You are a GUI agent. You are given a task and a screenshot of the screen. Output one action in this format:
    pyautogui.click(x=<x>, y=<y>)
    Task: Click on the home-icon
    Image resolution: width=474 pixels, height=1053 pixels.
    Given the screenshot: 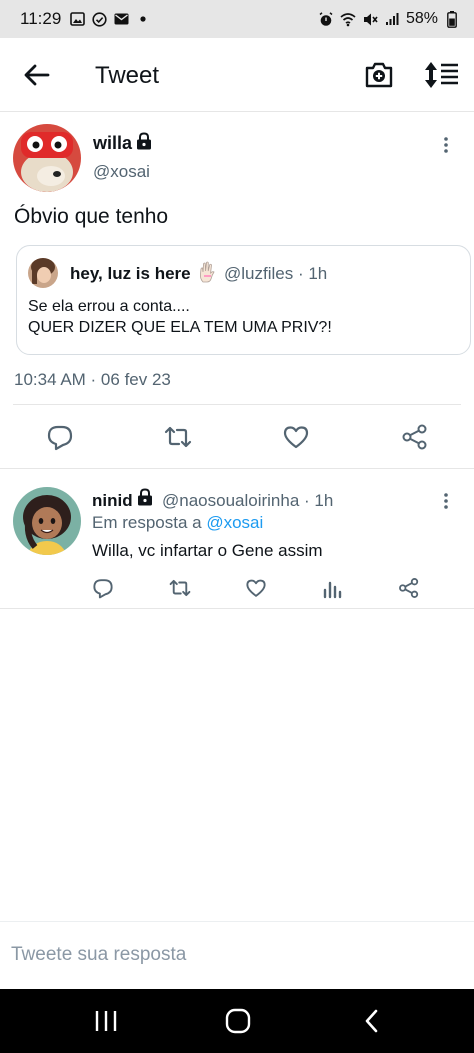 What is the action you would take?
    pyautogui.click(x=238, y=1021)
    